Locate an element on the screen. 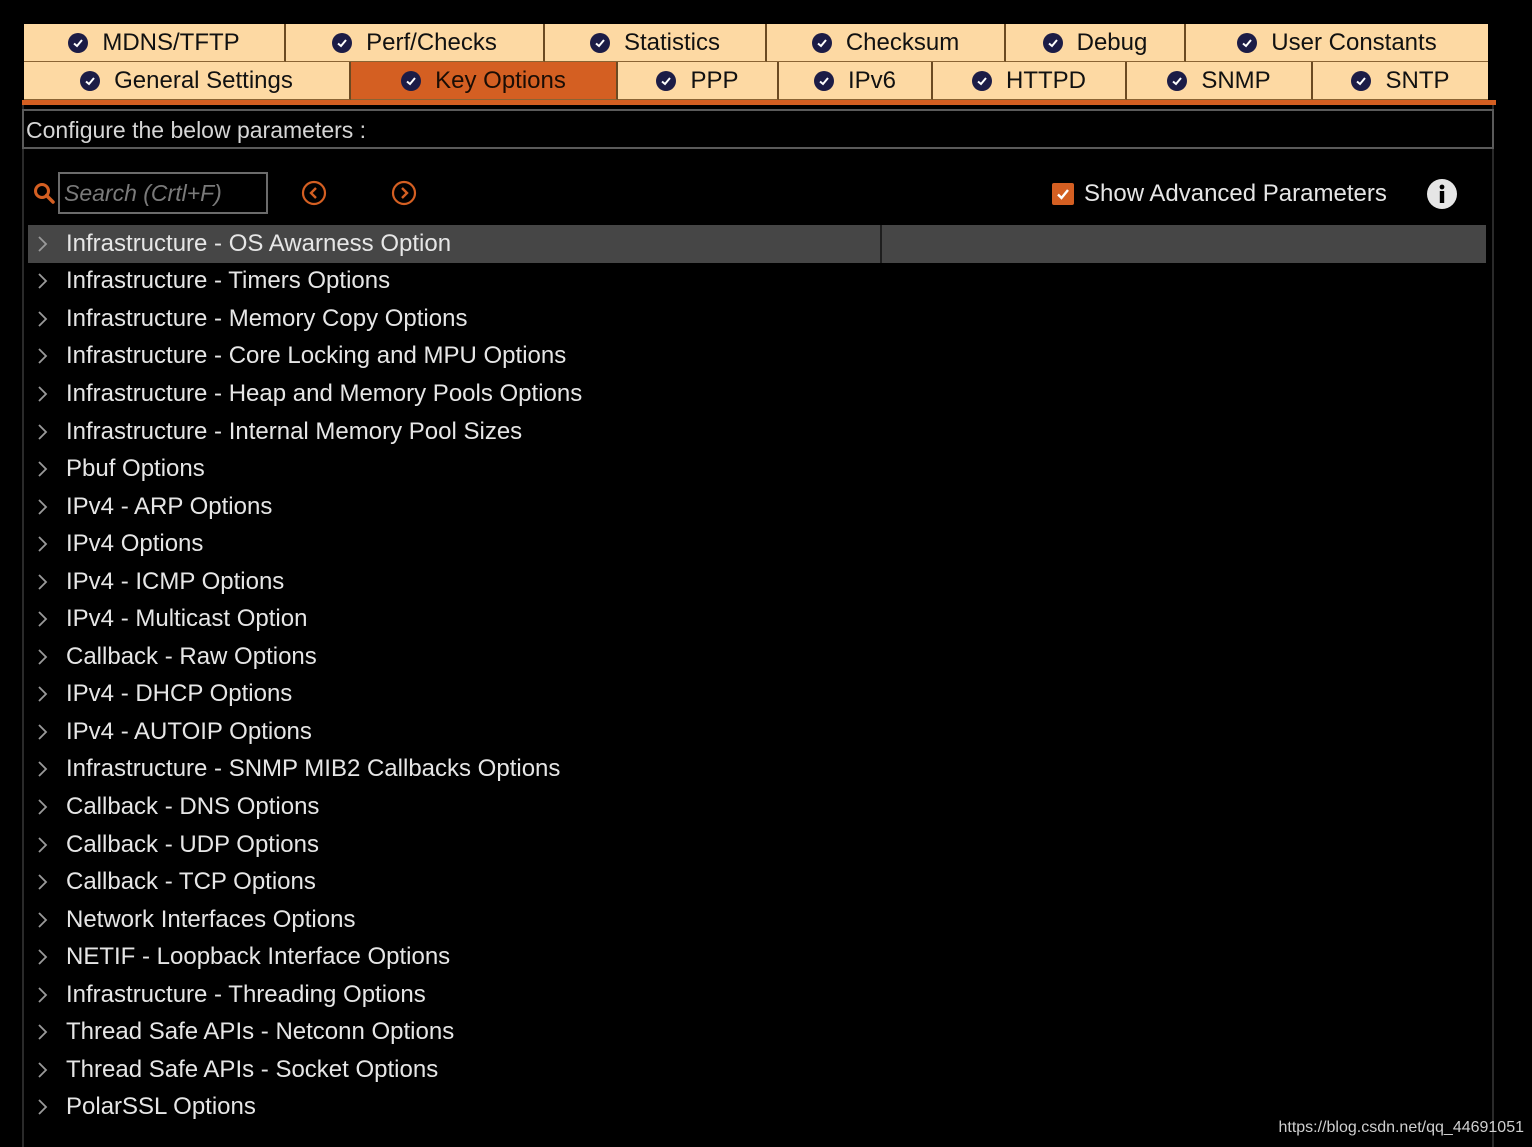 Image resolution: width=1532 pixels, height=1147 pixels. tree-row: IPv4 - ARP Options is located at coordinates (757, 507).